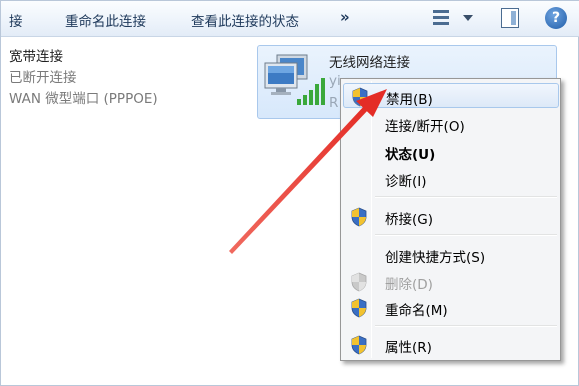 This screenshot has width=579, height=386. Describe the element at coordinates (416, 311) in the screenshot. I see `menu-item-label: 重命名(M)` at that location.